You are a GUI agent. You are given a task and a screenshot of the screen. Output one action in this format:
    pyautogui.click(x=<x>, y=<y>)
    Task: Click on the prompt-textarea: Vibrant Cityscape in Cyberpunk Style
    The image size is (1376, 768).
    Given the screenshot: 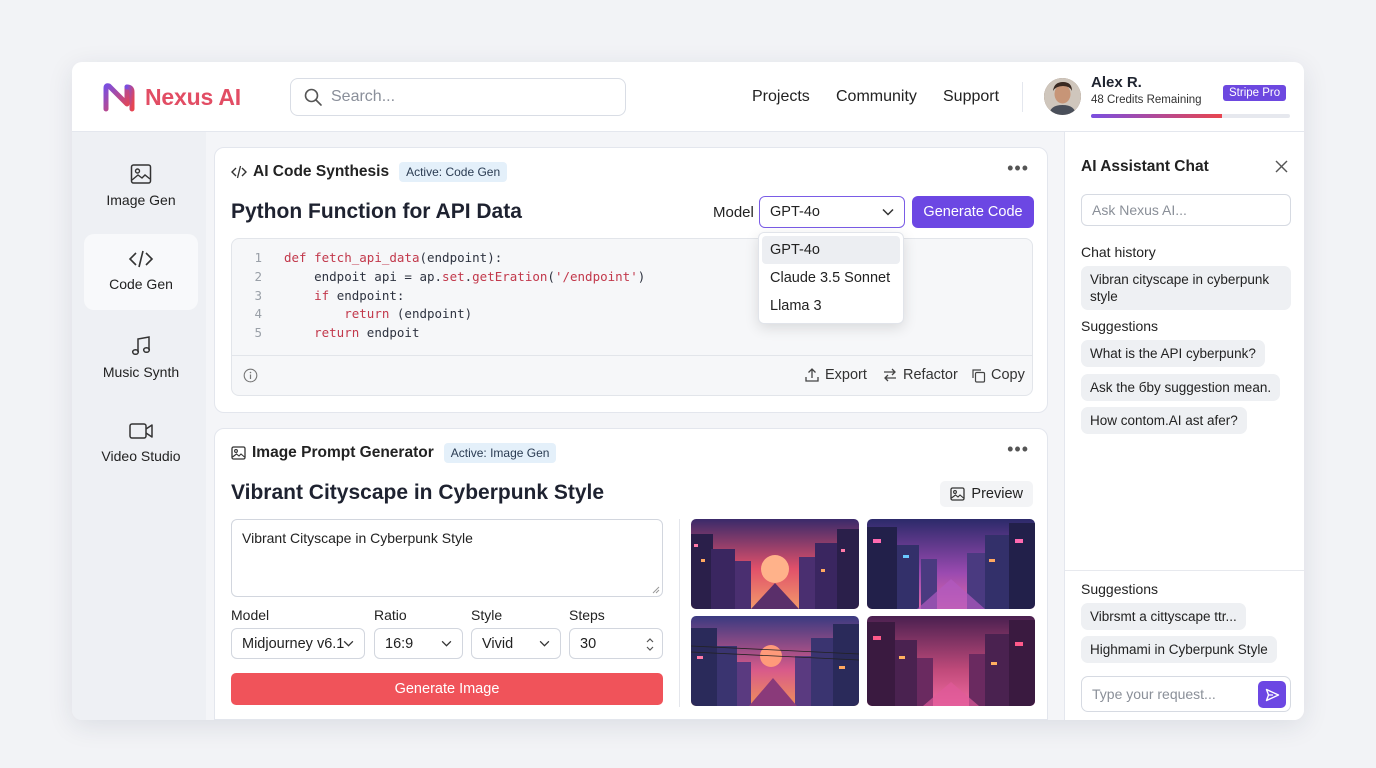 What is the action you would take?
    pyautogui.click(x=447, y=558)
    